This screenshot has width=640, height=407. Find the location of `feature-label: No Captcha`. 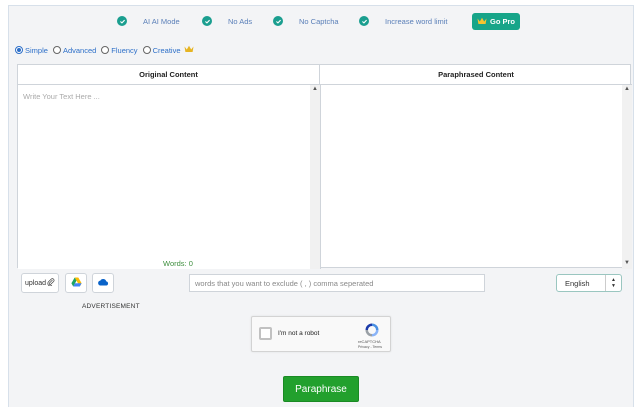

feature-label: No Captcha is located at coordinates (319, 21).